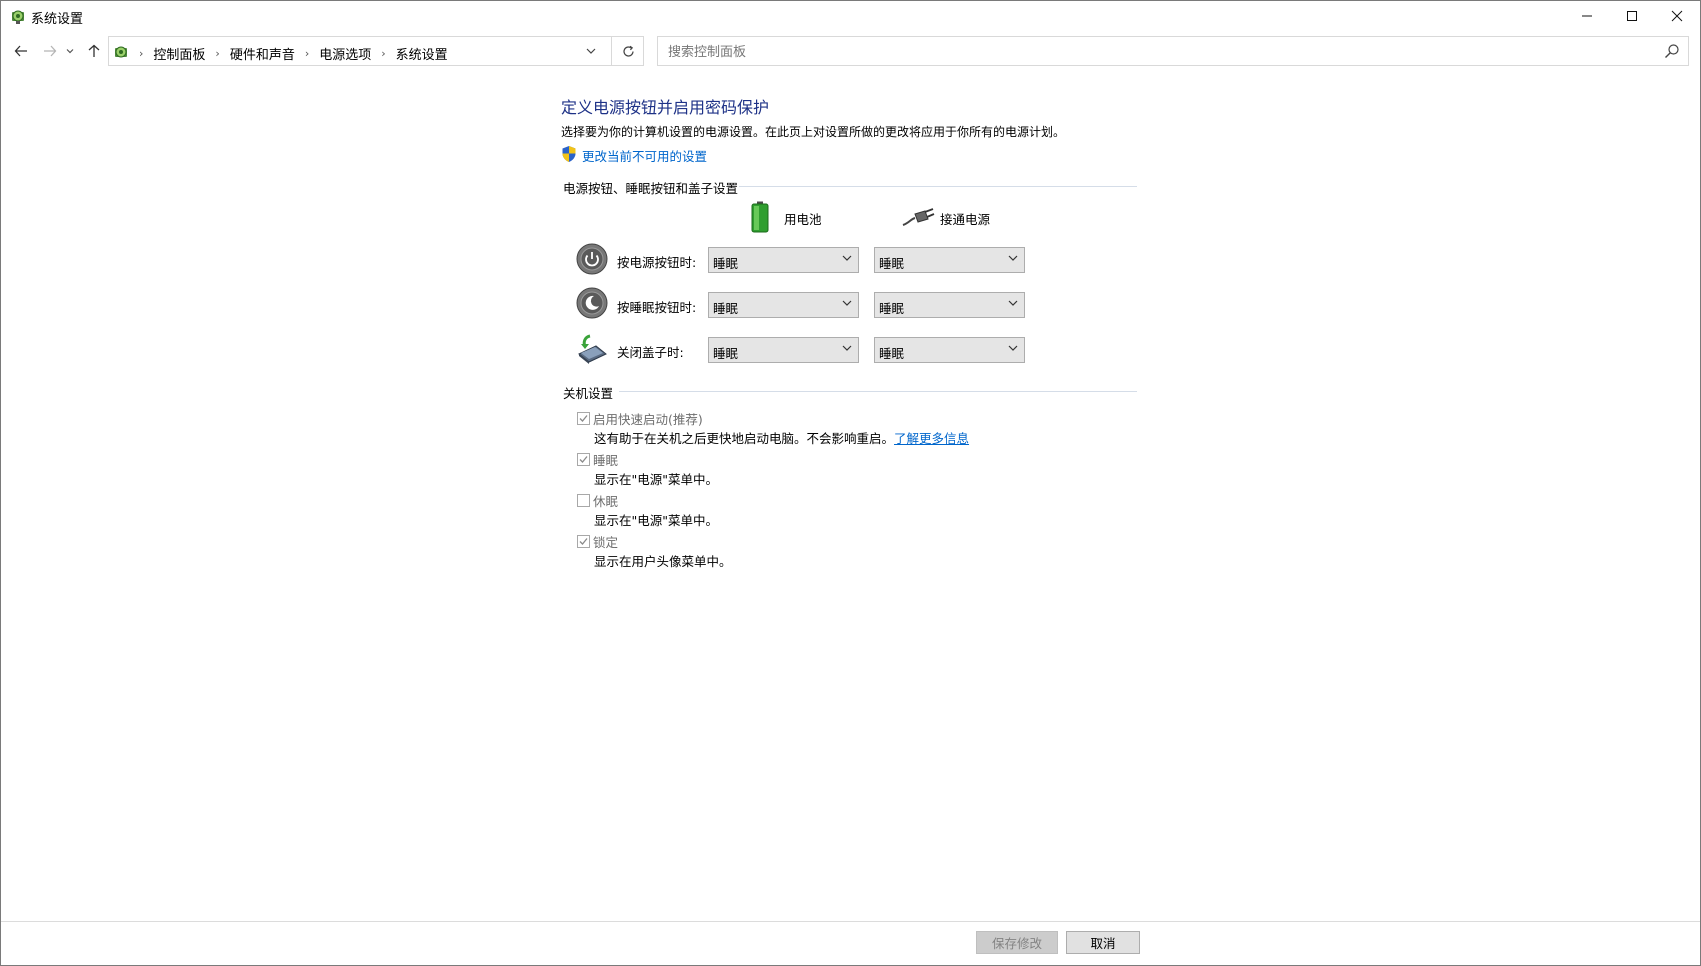 The height and width of the screenshot is (966, 1701). Describe the element at coordinates (949, 260) in the screenshot. I see `power-button-plugged-select: 睡眠` at that location.